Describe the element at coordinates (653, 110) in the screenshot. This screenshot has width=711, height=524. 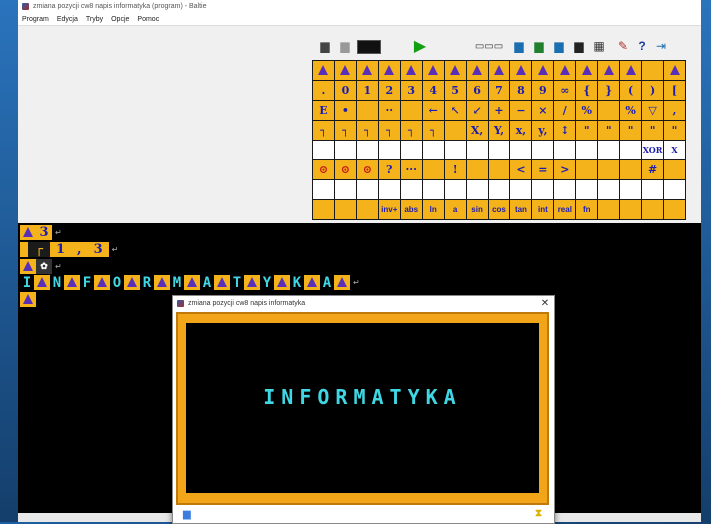
I see `palette-cell: ▽` at that location.